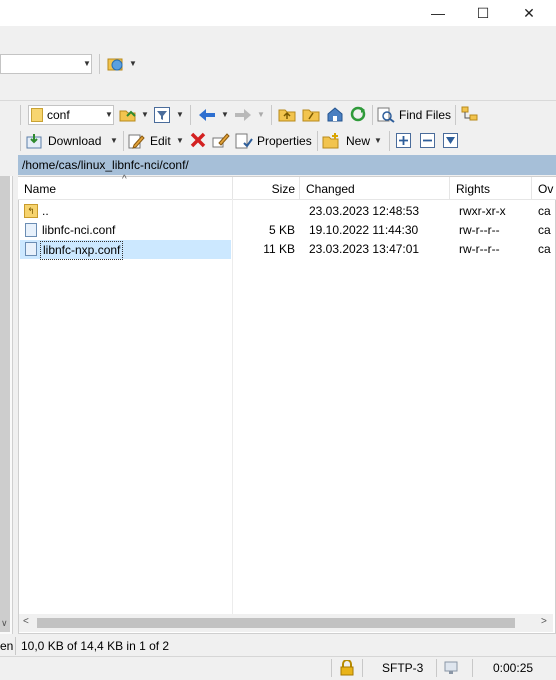 The height and width of the screenshot is (680, 556). What do you see at coordinates (115, 64) in the screenshot?
I see `folder-sync-icon` at bounding box center [115, 64].